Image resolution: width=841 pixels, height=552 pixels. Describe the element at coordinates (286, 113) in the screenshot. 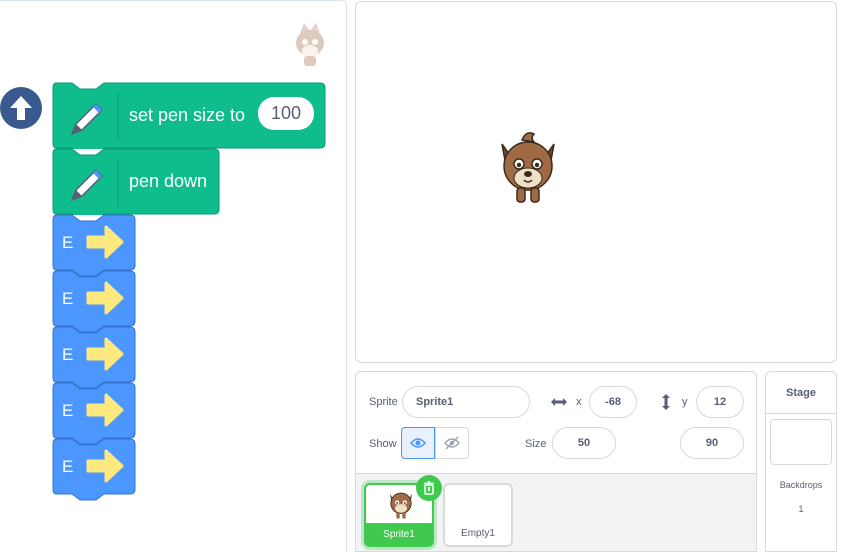

I see `pen-size-input: 100` at that location.